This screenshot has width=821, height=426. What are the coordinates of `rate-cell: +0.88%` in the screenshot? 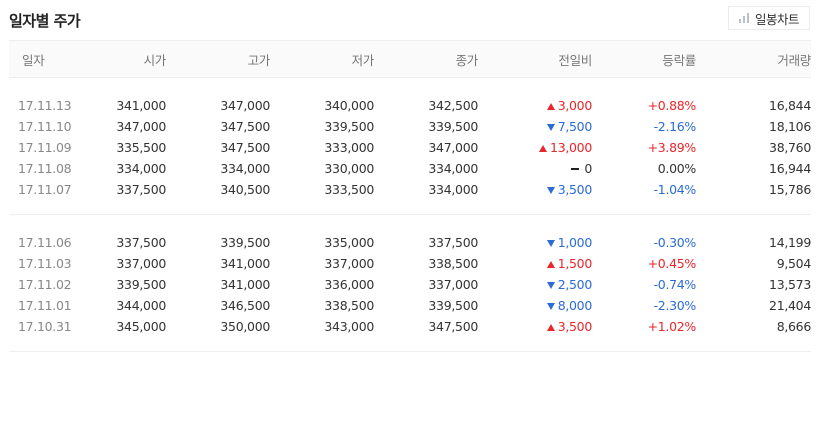 It's located at (672, 105).